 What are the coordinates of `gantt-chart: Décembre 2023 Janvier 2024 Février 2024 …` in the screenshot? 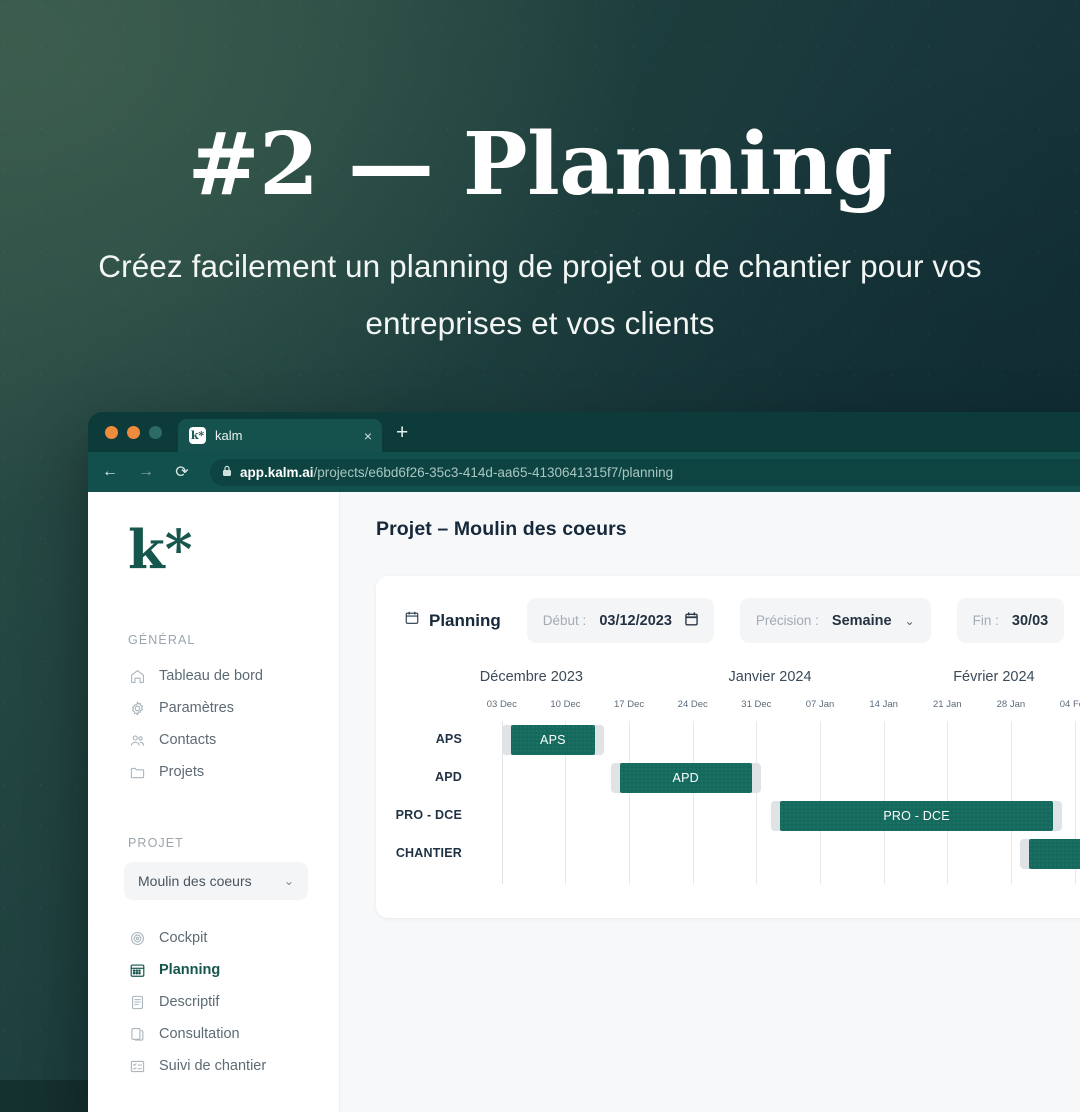 It's located at (728, 776).